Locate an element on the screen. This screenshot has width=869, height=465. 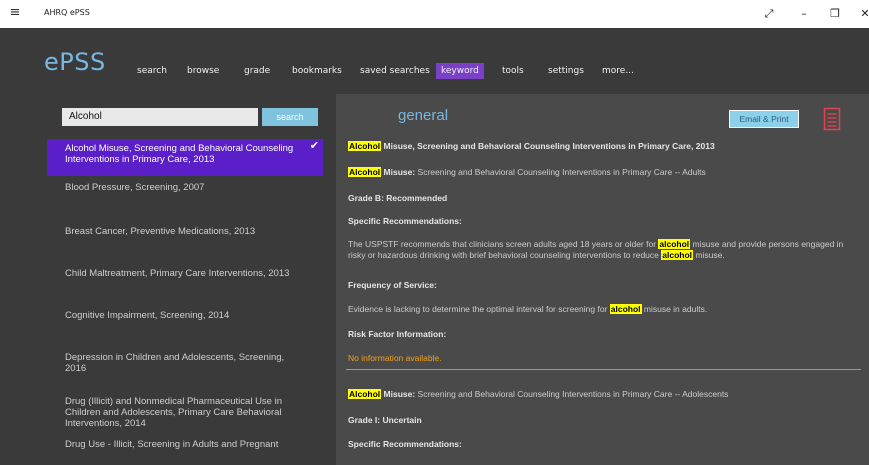
email-print-button: Email & Print is located at coordinates (764, 119).